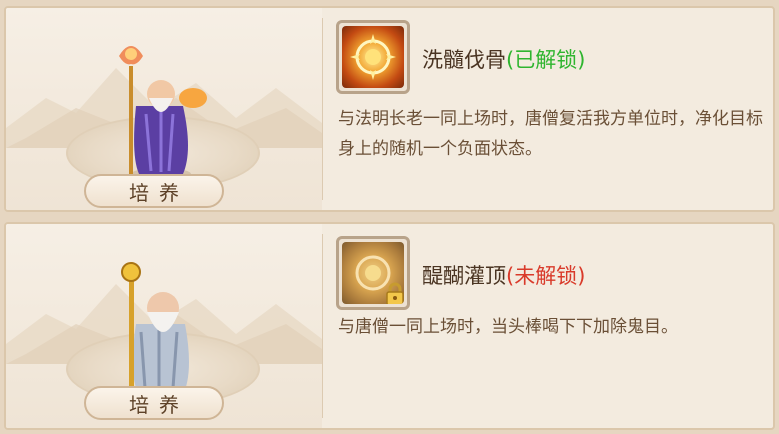 This screenshot has height=434, width=779. What do you see at coordinates (464, 60) in the screenshot?
I see `skill-name: 洗髓伐骨` at bounding box center [464, 60].